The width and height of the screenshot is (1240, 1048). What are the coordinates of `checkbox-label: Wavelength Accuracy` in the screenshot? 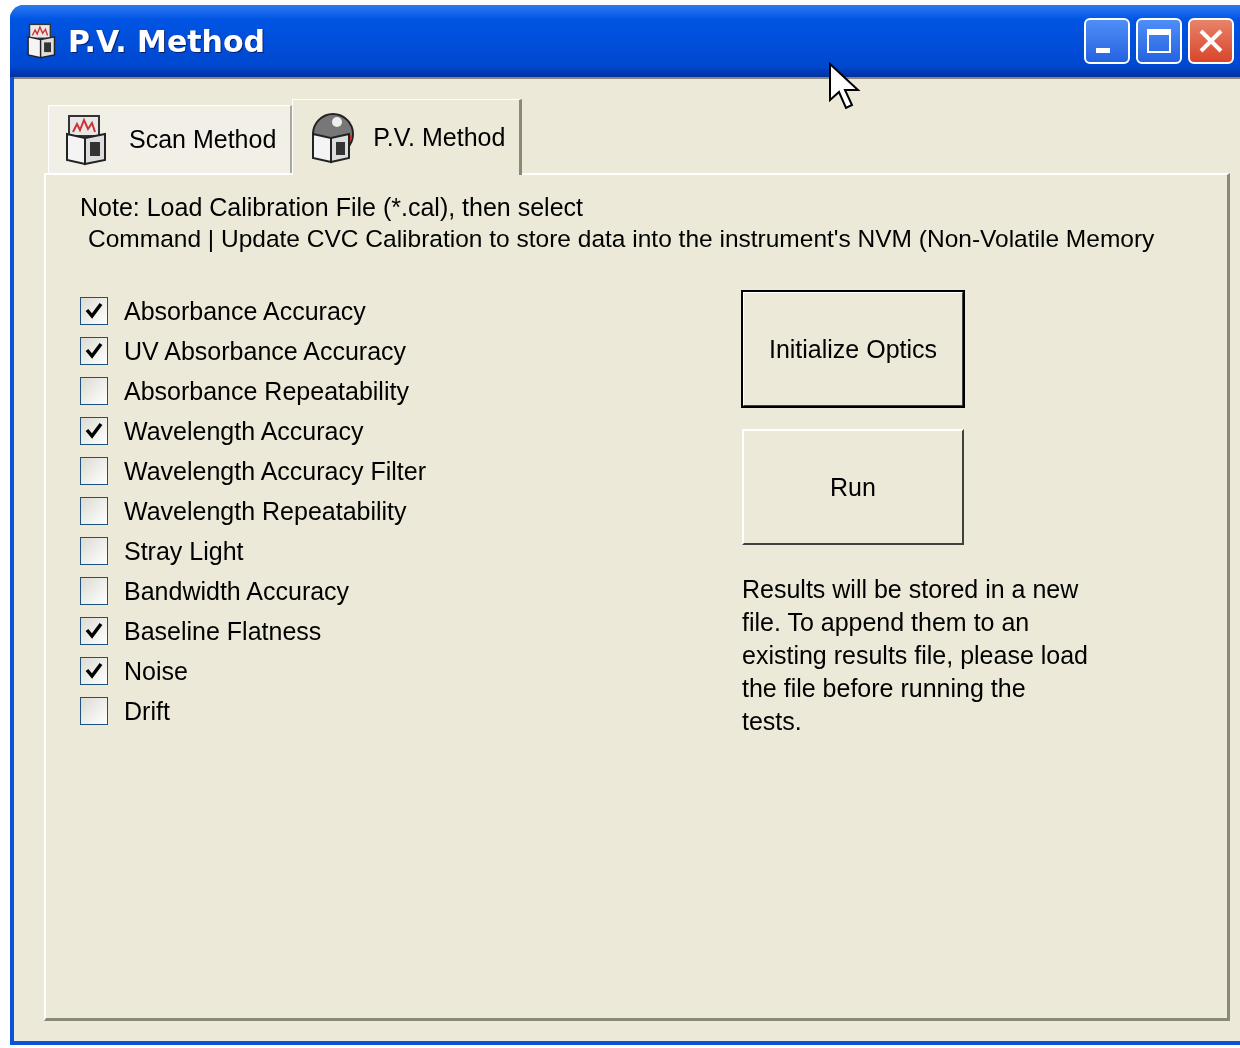 It's located at (244, 431).